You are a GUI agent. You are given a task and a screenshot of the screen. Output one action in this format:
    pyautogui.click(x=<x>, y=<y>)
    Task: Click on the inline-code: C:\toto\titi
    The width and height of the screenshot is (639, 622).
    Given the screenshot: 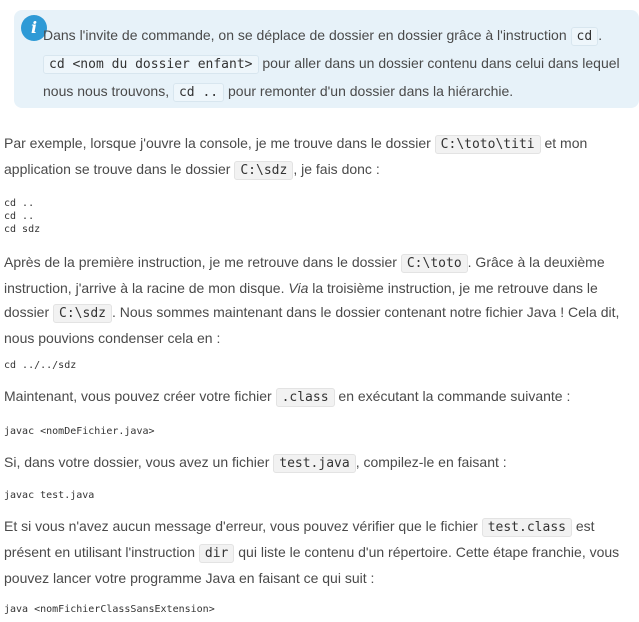 What is the action you would take?
    pyautogui.click(x=487, y=144)
    